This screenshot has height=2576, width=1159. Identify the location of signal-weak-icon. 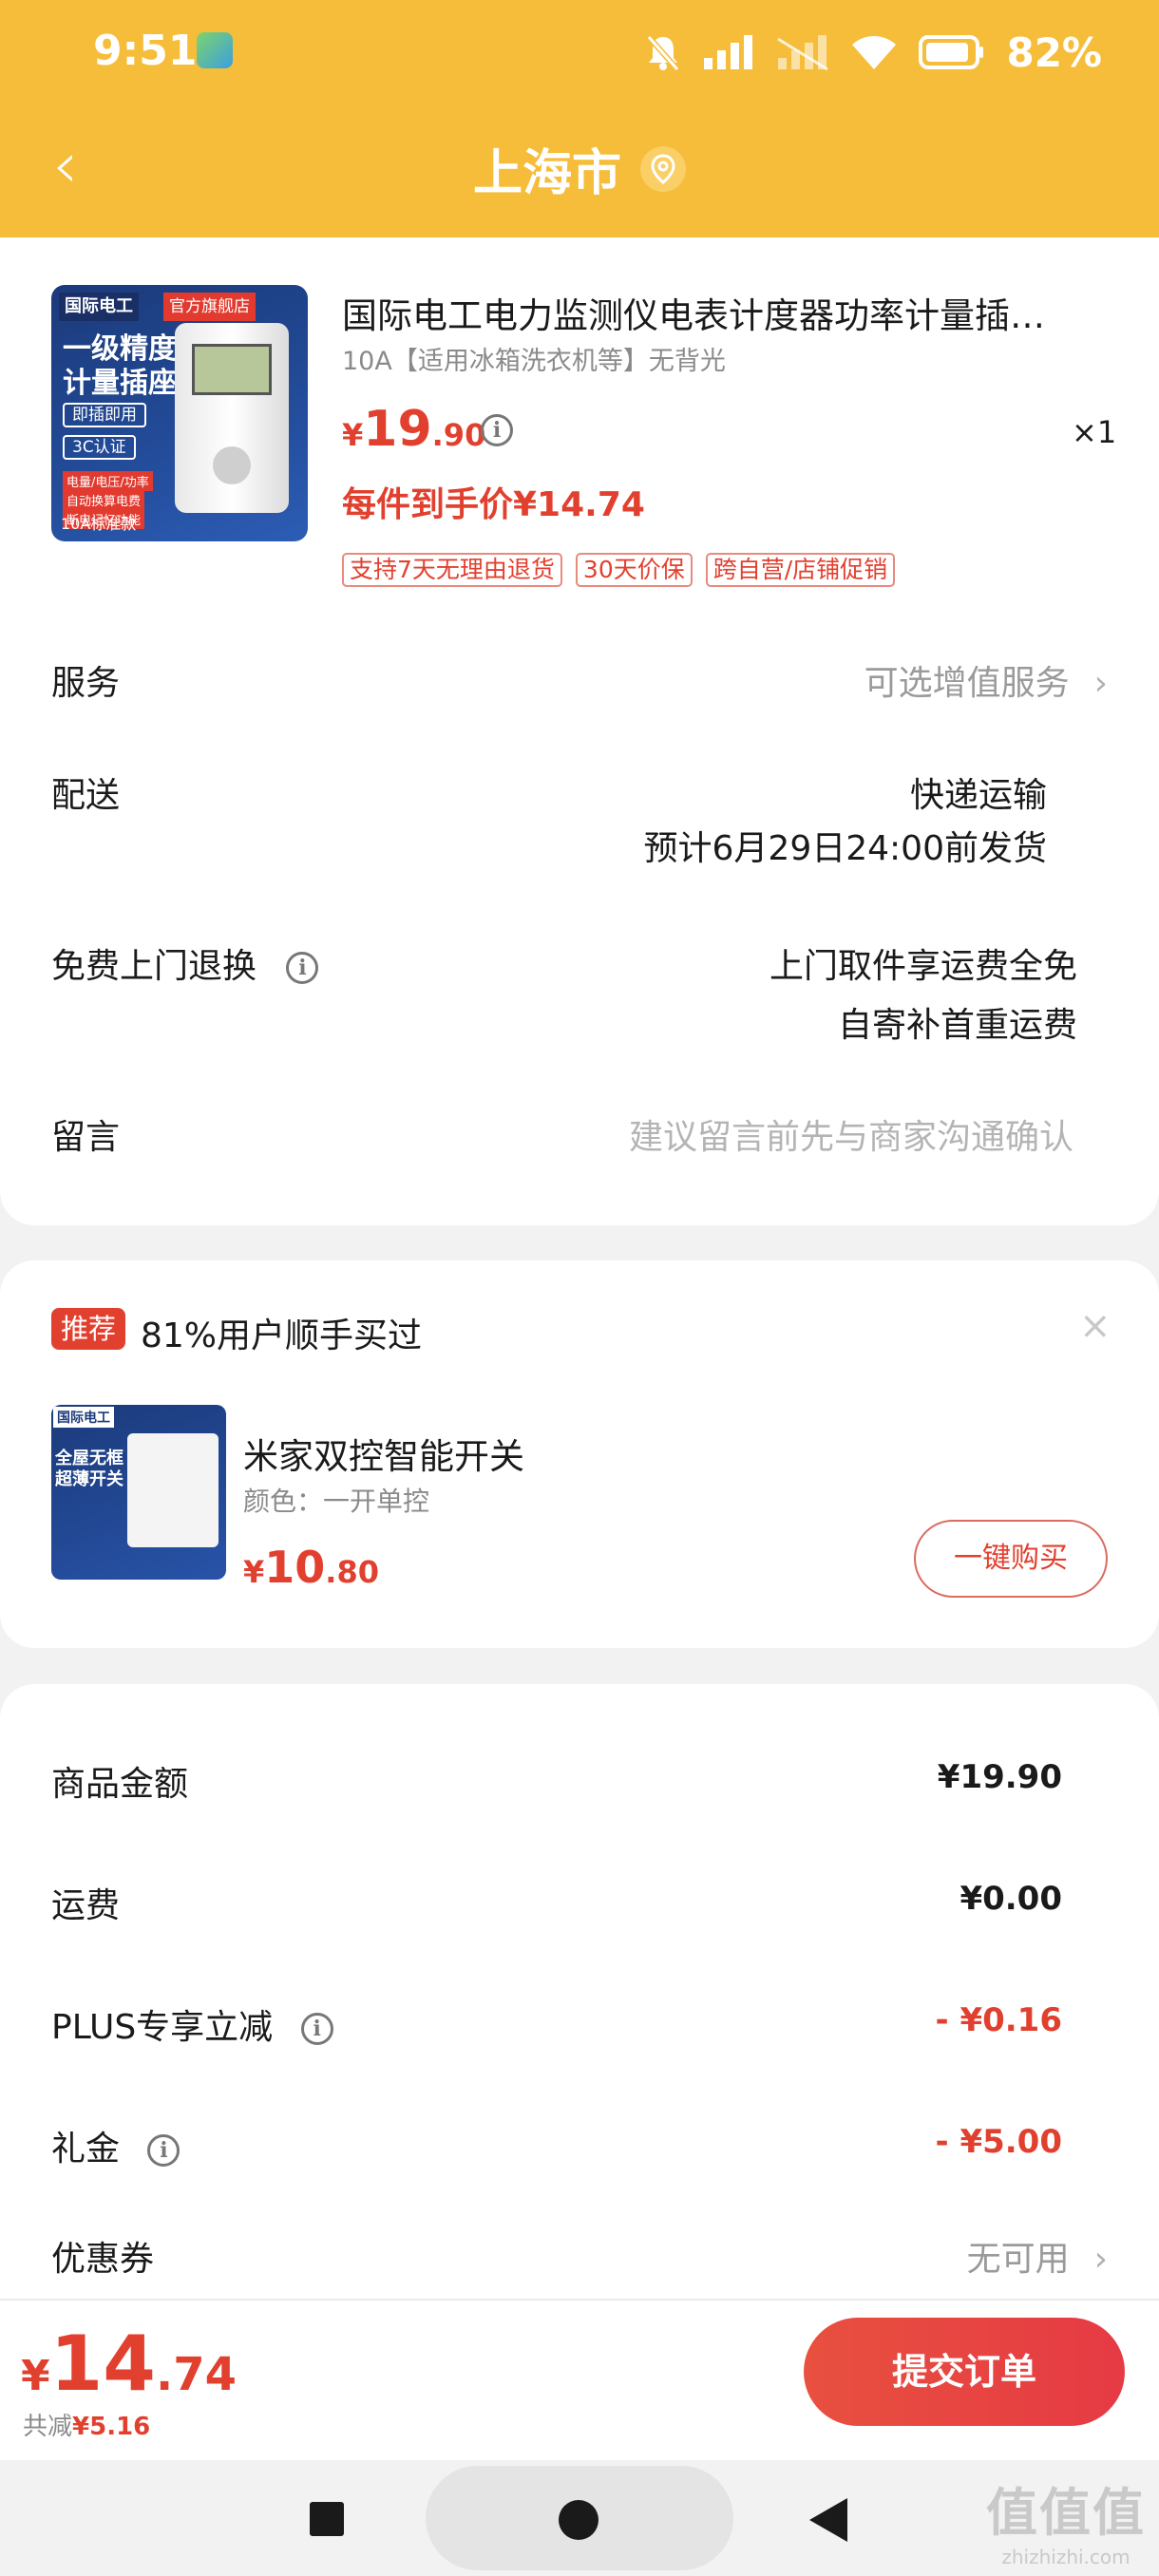
(803, 53).